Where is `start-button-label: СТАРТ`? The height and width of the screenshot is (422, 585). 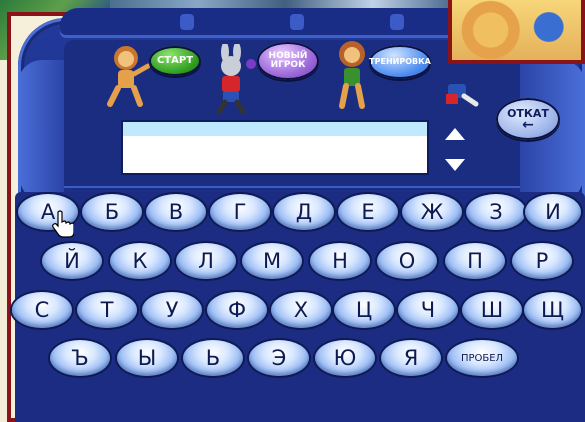
start-button-label: СТАРТ is located at coordinates (175, 60).